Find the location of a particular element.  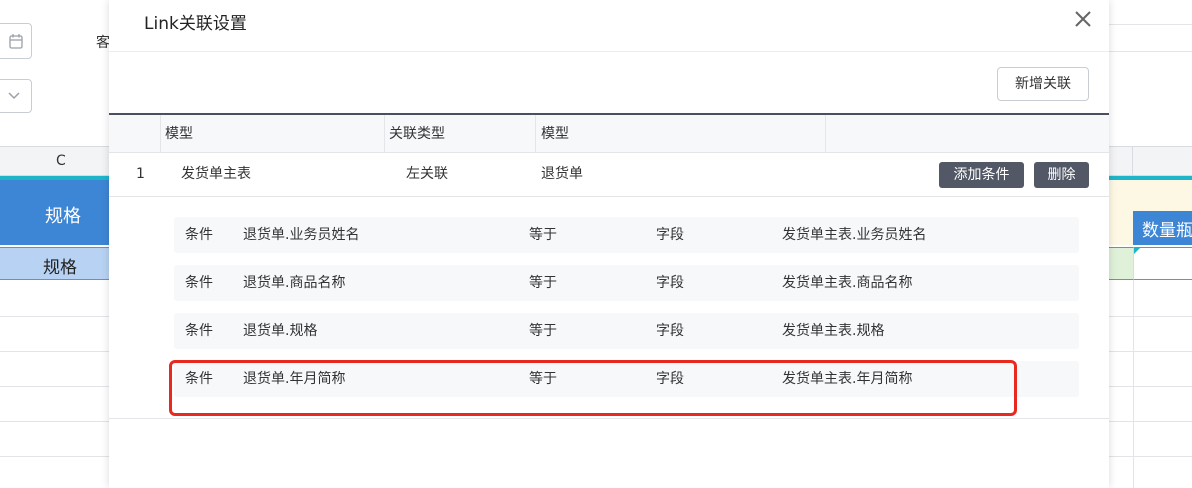

condition-row: 条件 退货单.年月简称 等于 字段 发货单主表.年月简称 is located at coordinates (626, 379).